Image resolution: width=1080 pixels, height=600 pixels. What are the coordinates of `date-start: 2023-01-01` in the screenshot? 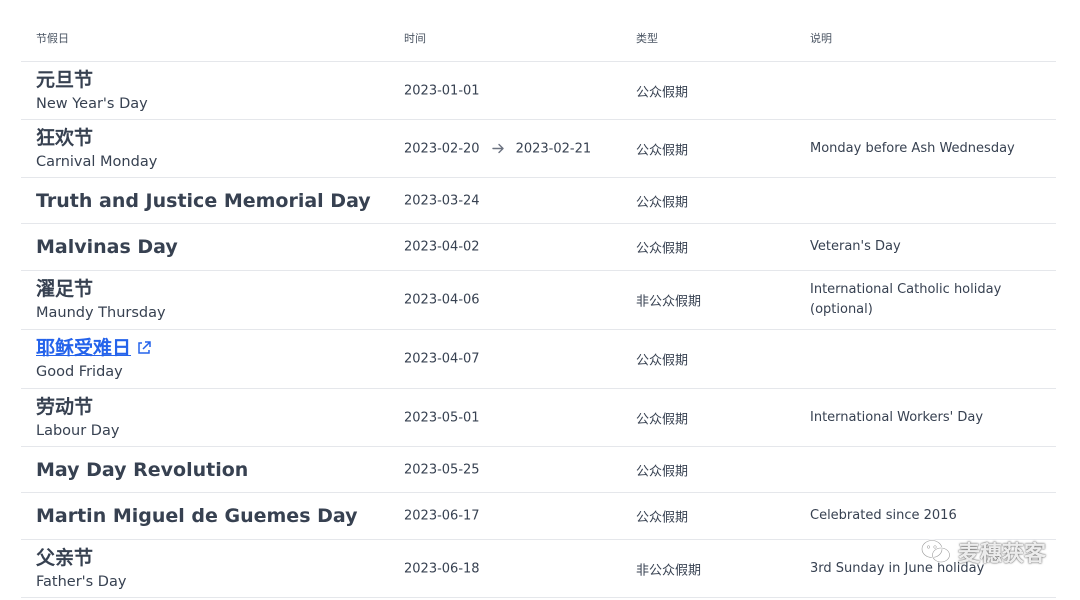 It's located at (442, 90).